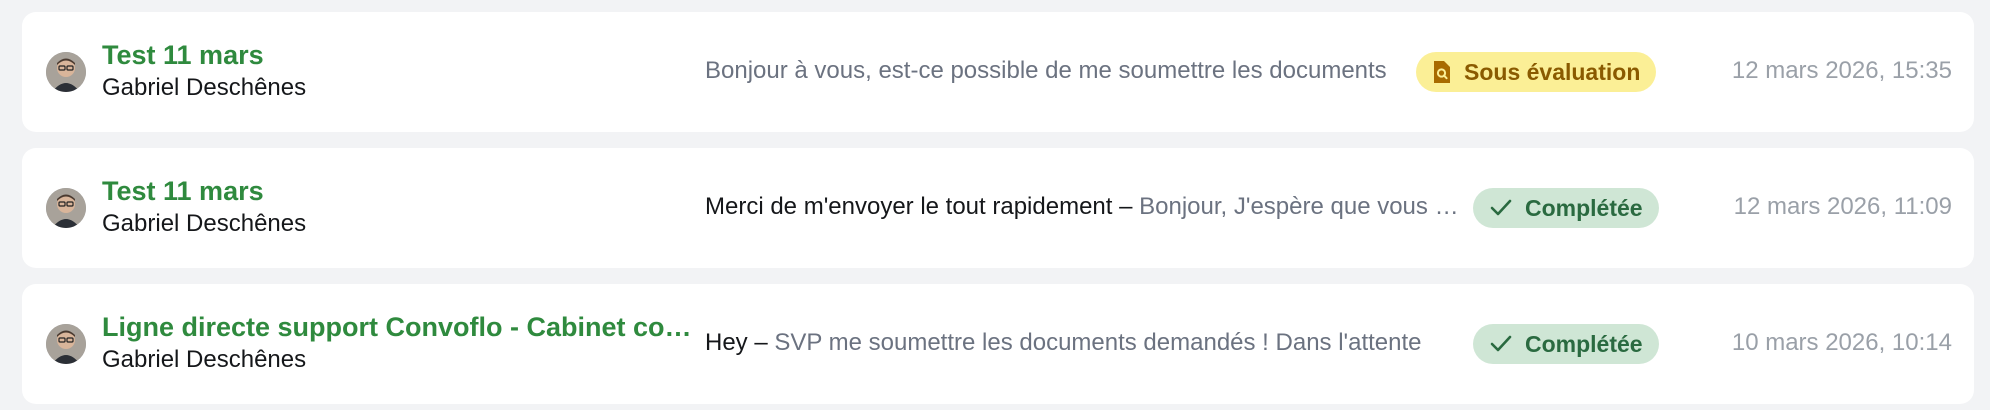 This screenshot has height=410, width=1990. I want to click on status-label: Sous évaluation, so click(1552, 71).